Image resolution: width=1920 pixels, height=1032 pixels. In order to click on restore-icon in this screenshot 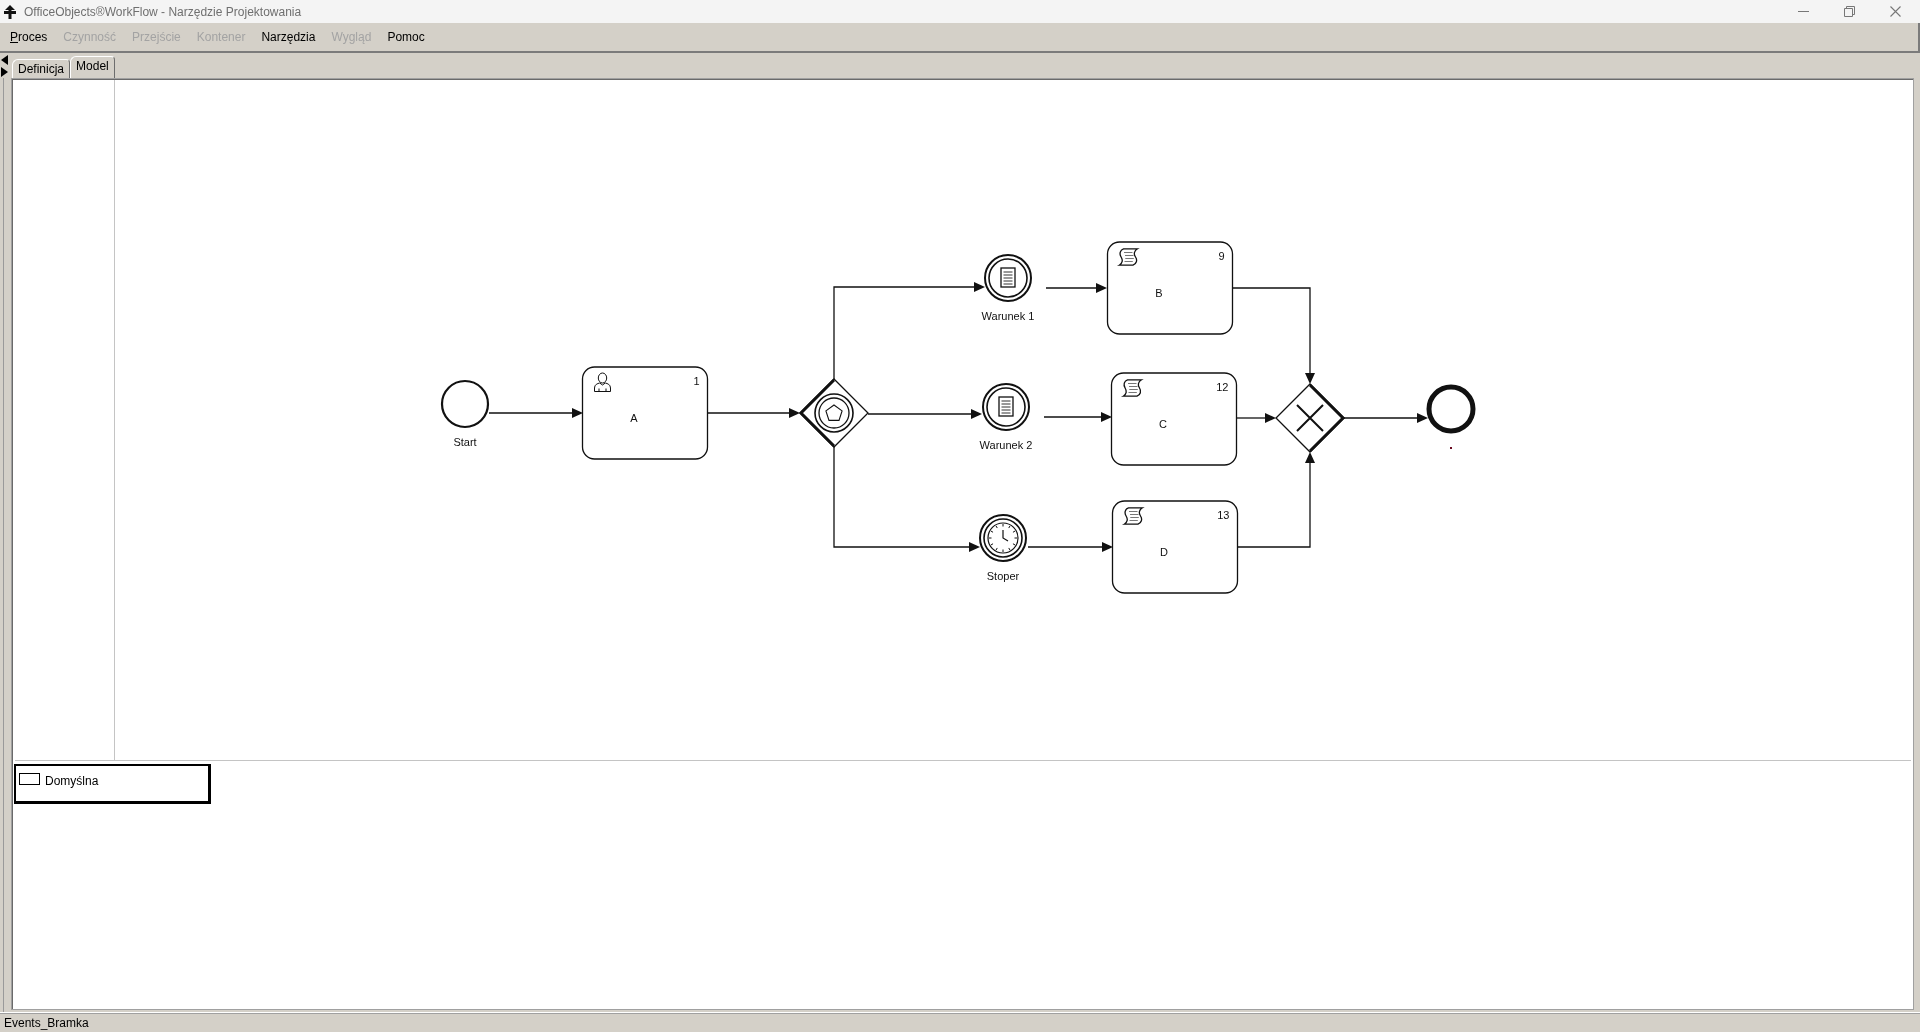, I will do `click(1849, 11)`.